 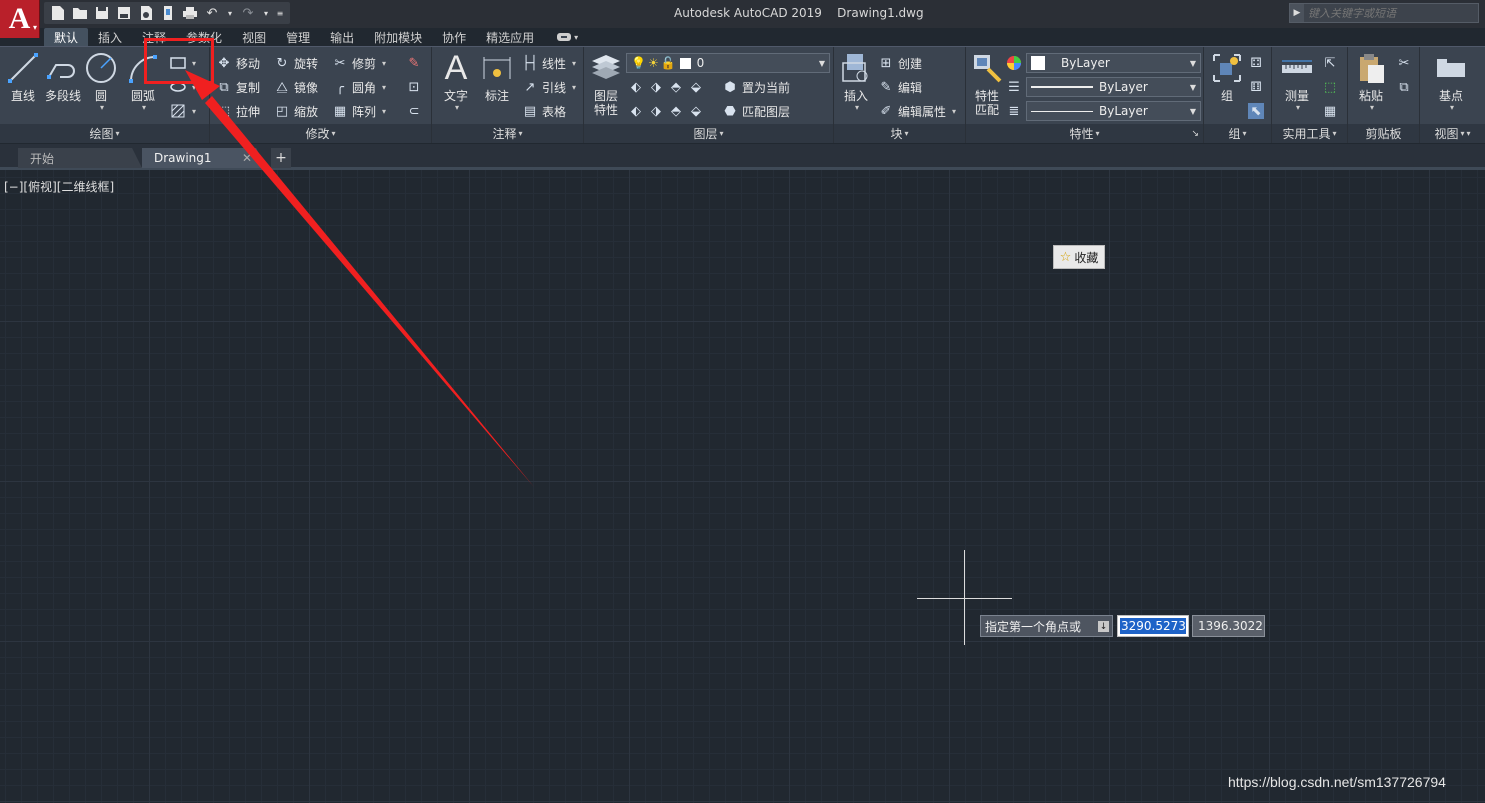 I want to click on fillet-button: ╭ 圆角 ▾, so click(x=359, y=87).